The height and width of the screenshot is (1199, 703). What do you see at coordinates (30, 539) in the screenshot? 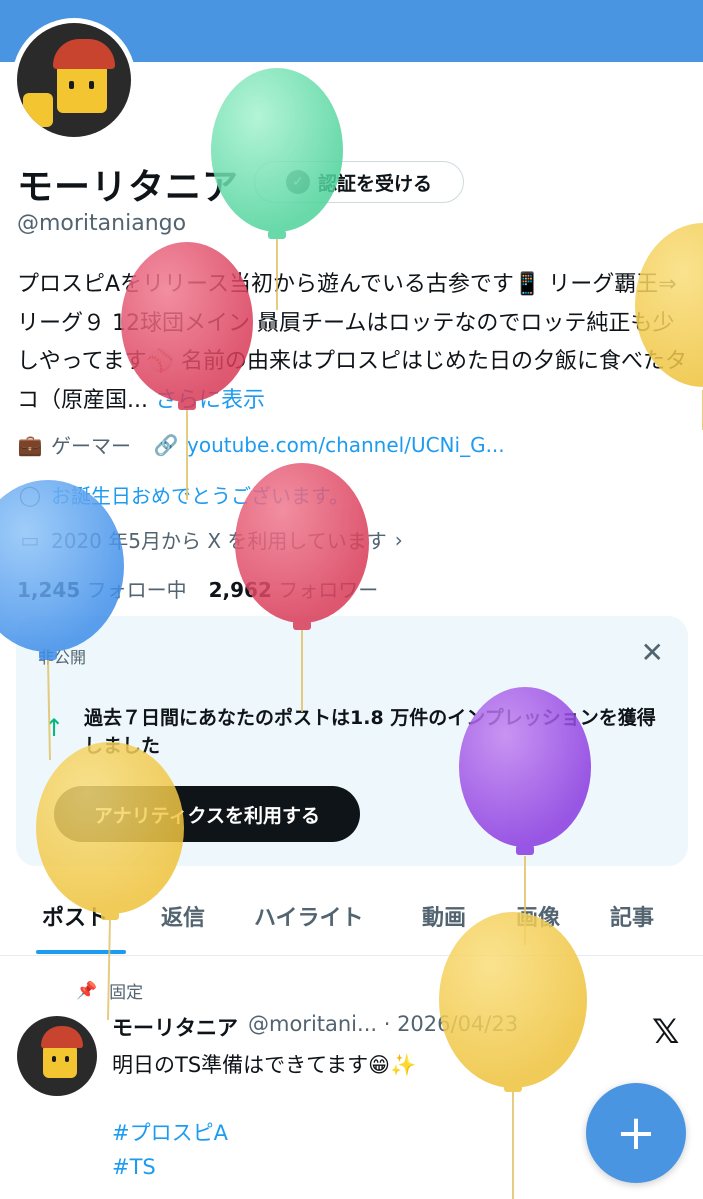
I see `calendar-icon: ▭` at bounding box center [30, 539].